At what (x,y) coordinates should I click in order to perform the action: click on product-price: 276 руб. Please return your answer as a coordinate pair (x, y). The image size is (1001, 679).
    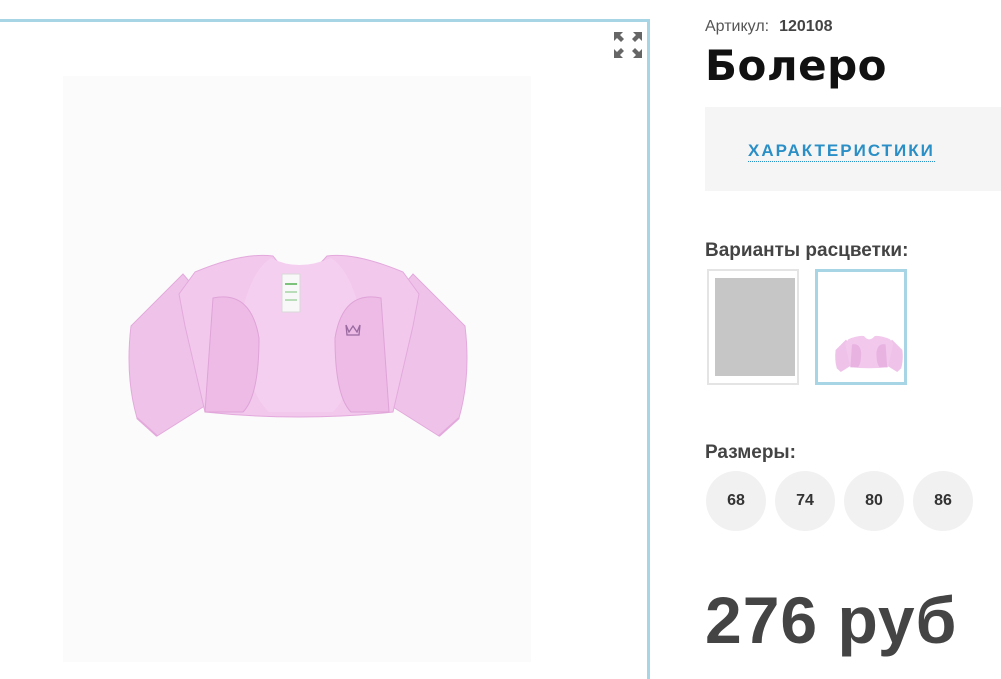
    Looking at the image, I should click on (831, 620).